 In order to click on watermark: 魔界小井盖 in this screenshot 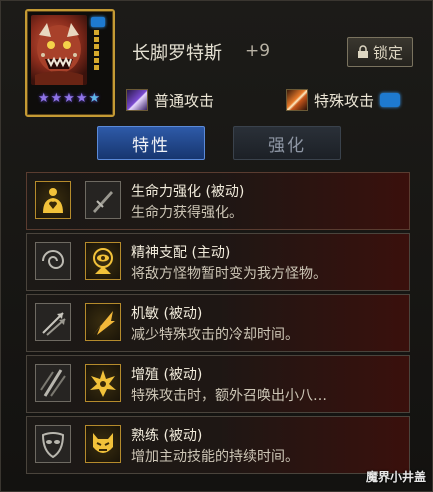, I will do `click(395, 477)`.